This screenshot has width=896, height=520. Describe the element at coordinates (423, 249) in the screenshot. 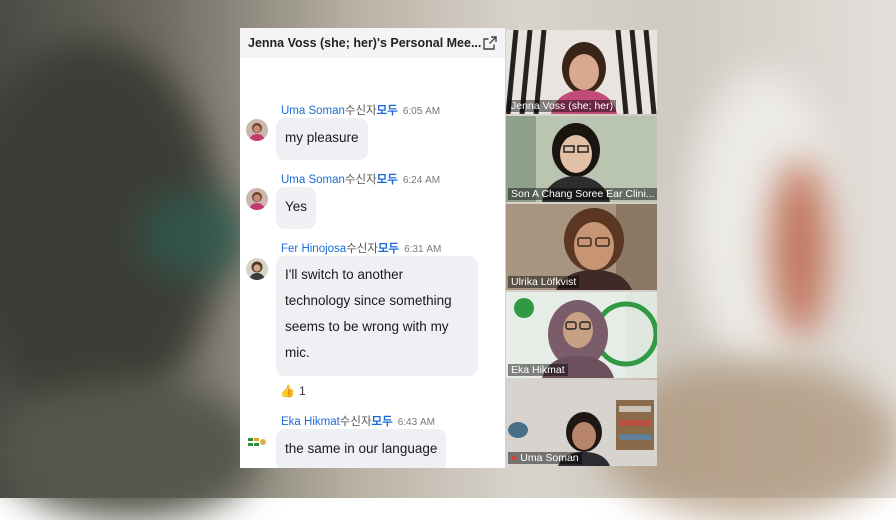

I see `message-time: 6:31 AM` at that location.